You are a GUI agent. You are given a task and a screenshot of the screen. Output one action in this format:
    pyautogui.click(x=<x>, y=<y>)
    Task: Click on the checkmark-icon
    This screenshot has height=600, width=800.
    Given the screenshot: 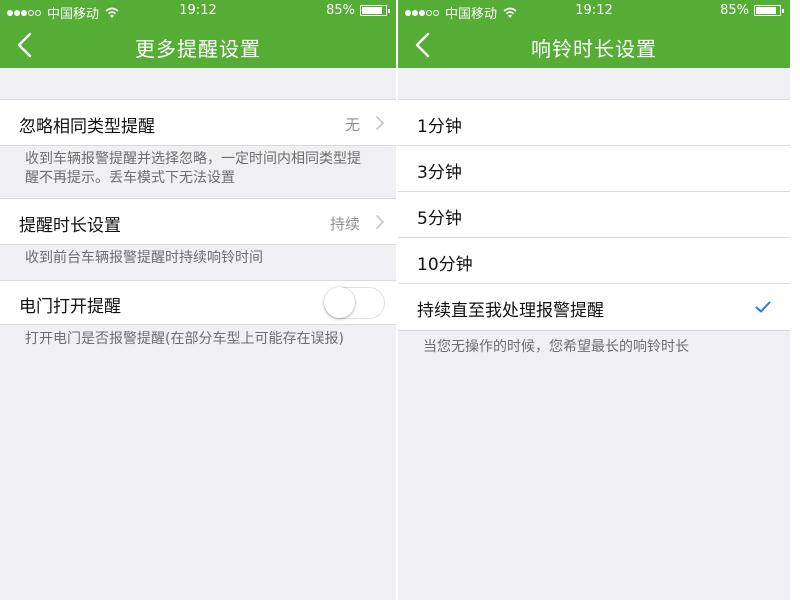 What is the action you would take?
    pyautogui.click(x=763, y=307)
    